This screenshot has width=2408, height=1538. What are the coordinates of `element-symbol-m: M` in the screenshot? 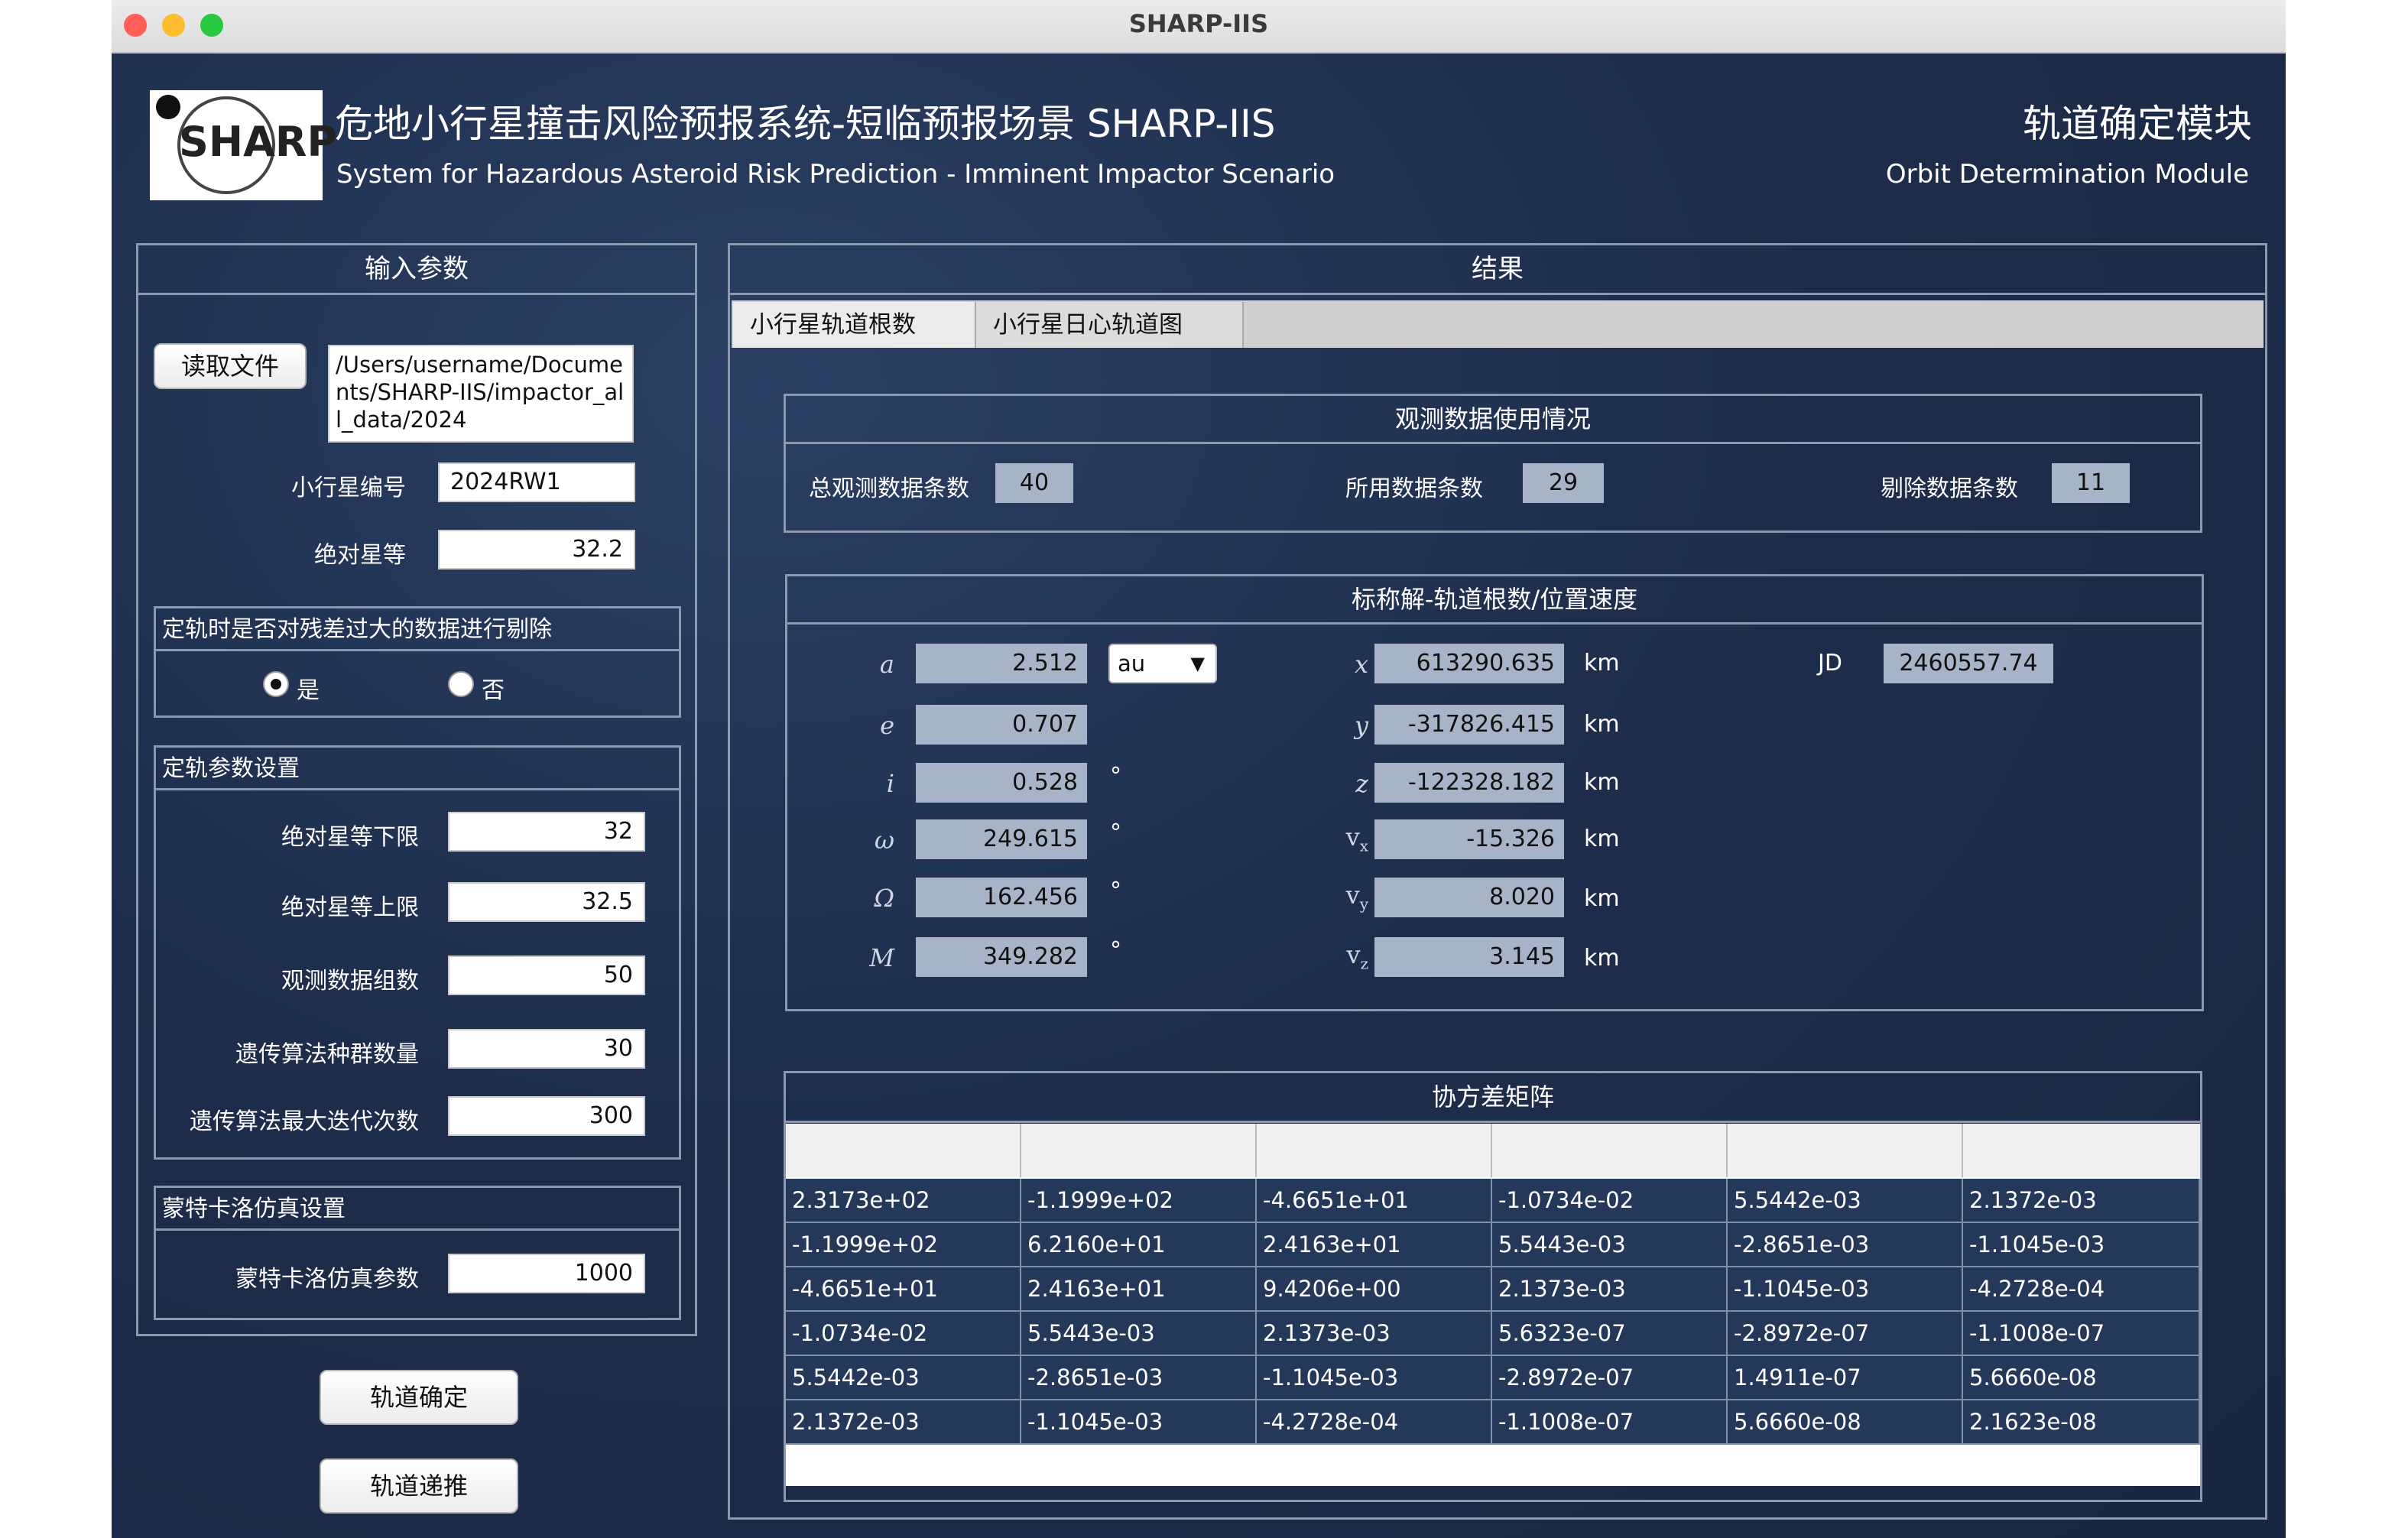 It's located at (881, 957).